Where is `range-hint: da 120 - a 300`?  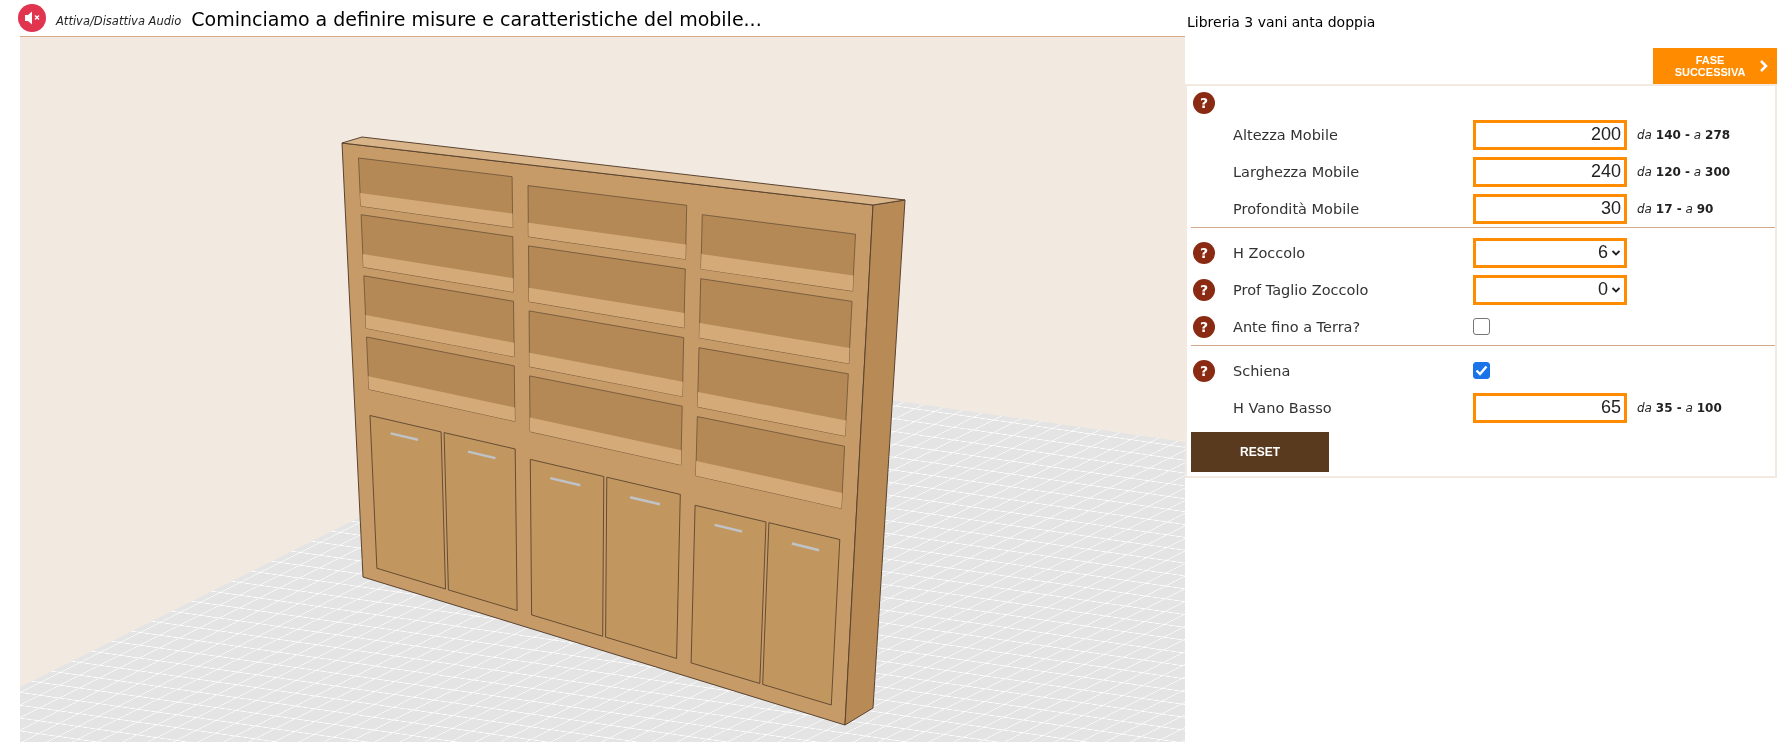 range-hint: da 120 - a 300 is located at coordinates (1684, 171).